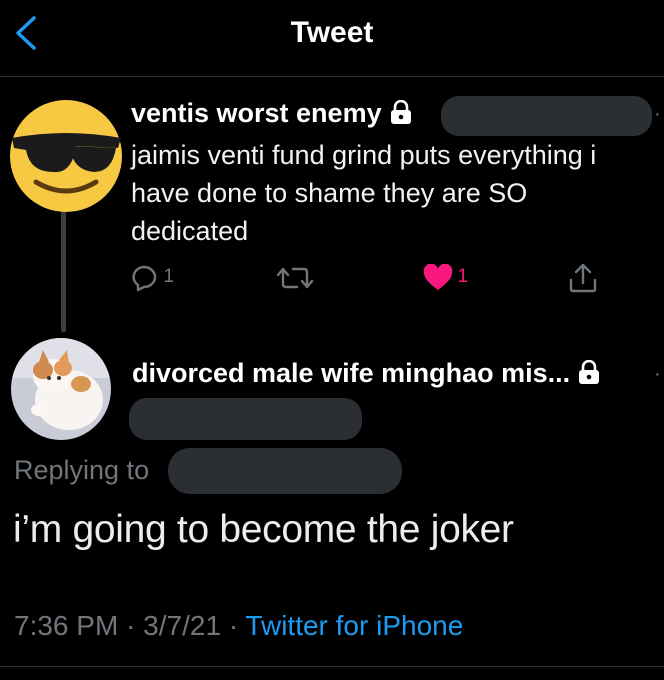 The width and height of the screenshot is (664, 680). I want to click on like-action: 1, so click(446, 277).